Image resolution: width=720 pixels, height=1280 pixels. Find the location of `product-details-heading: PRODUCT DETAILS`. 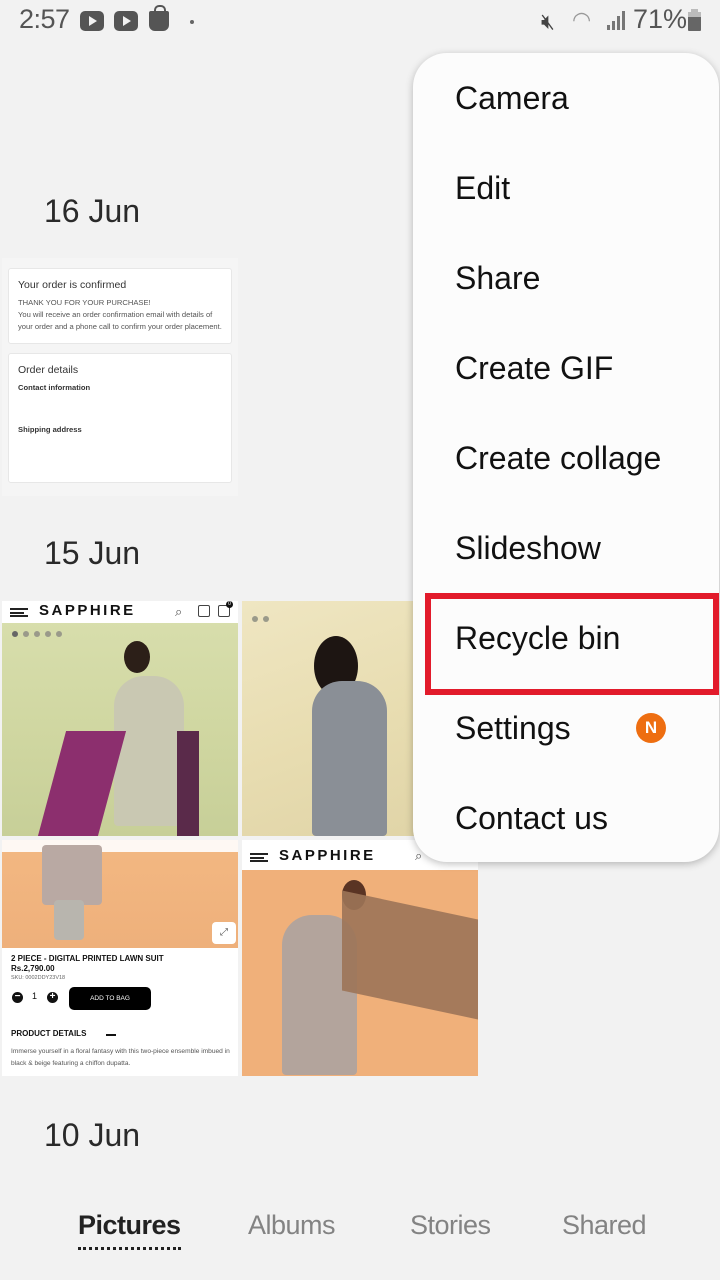

product-details-heading: PRODUCT DETAILS is located at coordinates (49, 1033).